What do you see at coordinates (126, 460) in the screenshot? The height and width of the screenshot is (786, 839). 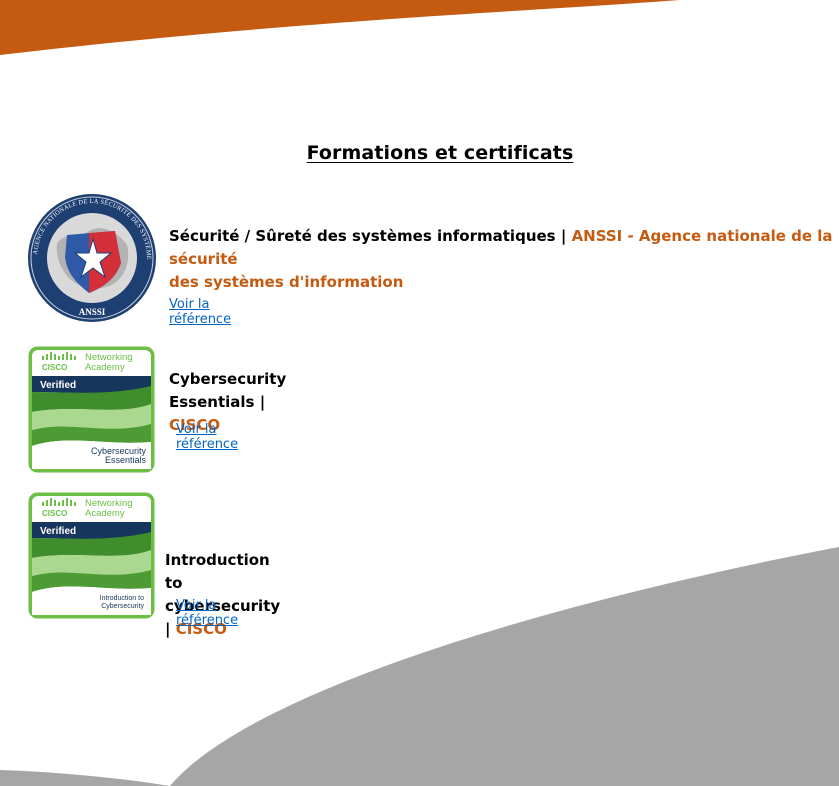 I see `course-line2: Essentials` at bounding box center [126, 460].